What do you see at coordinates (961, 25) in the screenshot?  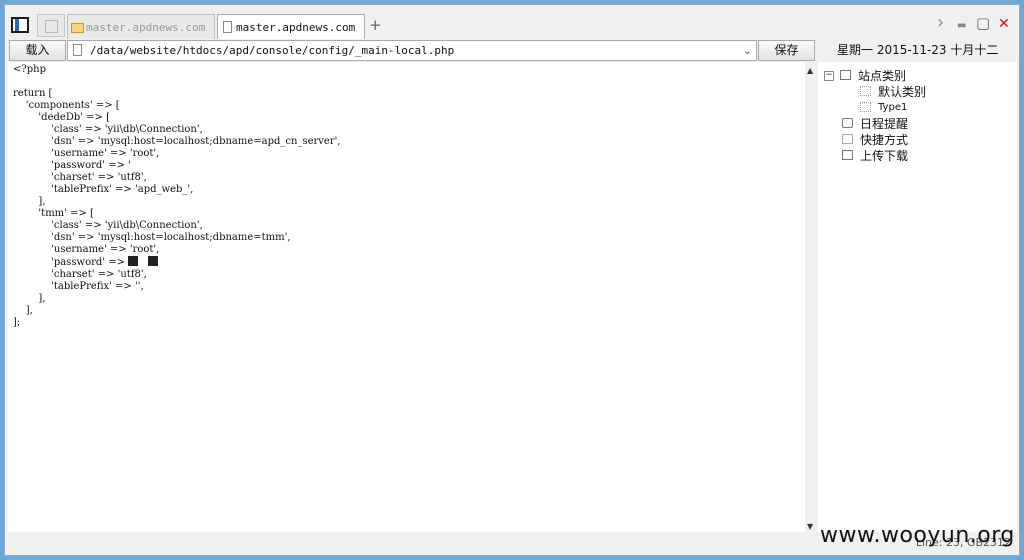 I see `minimize-icon: ▬` at bounding box center [961, 25].